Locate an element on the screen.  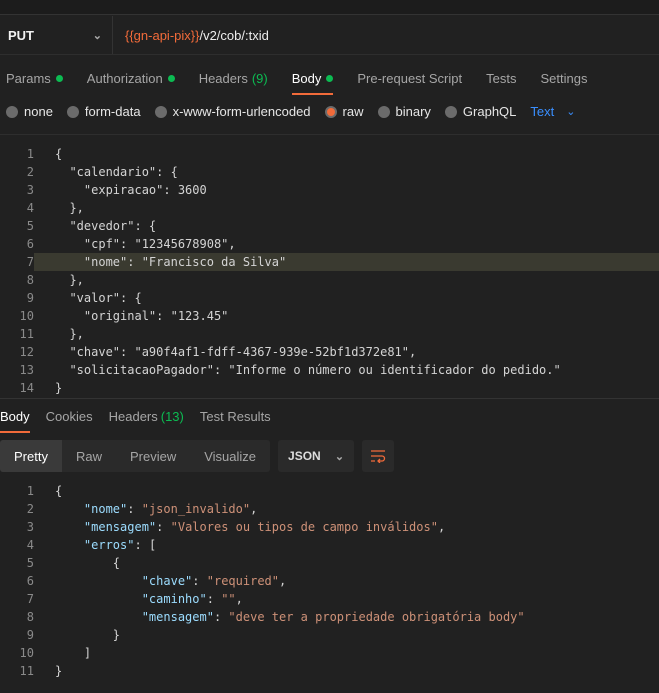
url-input: {{gn-api-pix}}/v2/cob/:txid is located at coordinates (191, 35).